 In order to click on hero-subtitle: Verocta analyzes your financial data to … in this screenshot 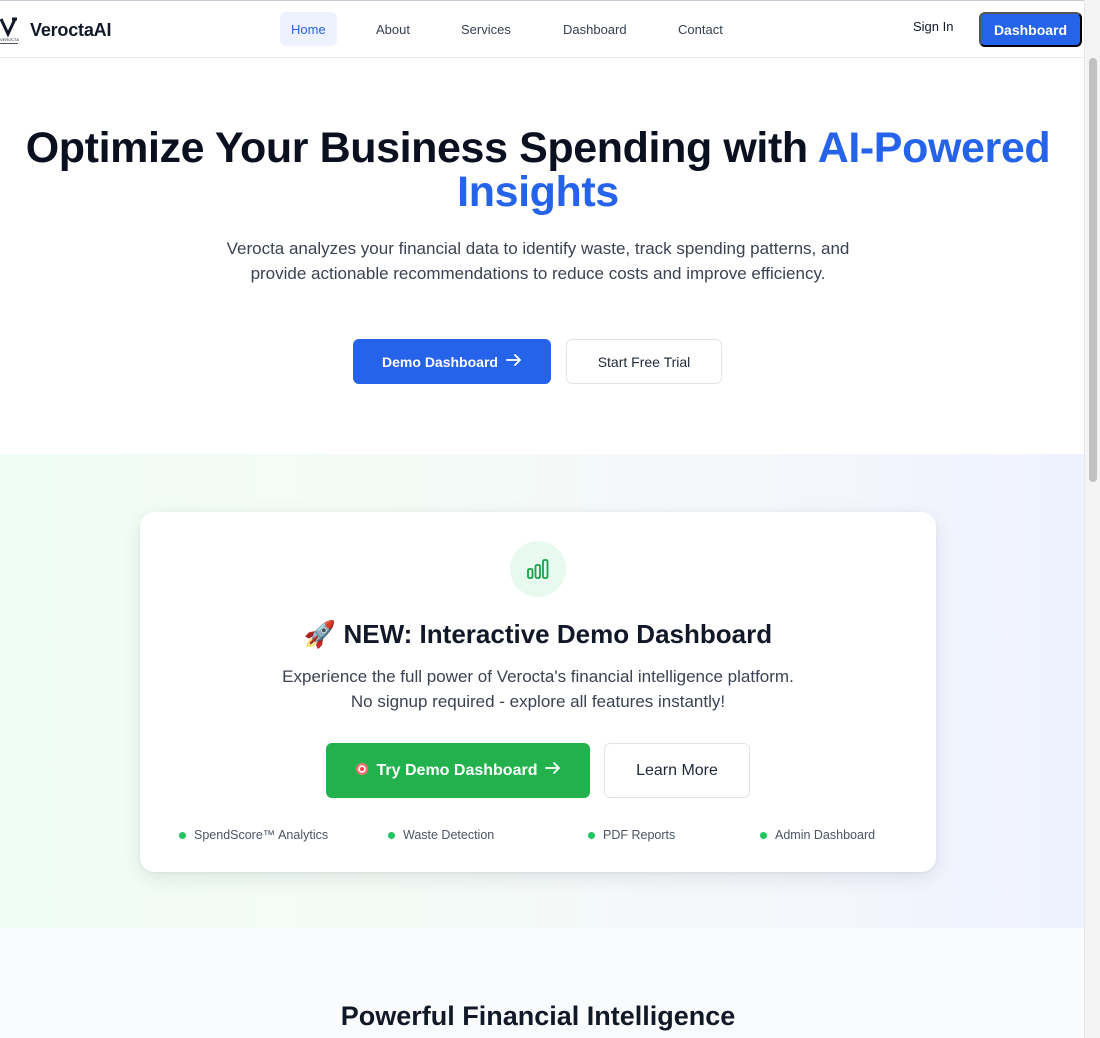, I will do `click(538, 261)`.